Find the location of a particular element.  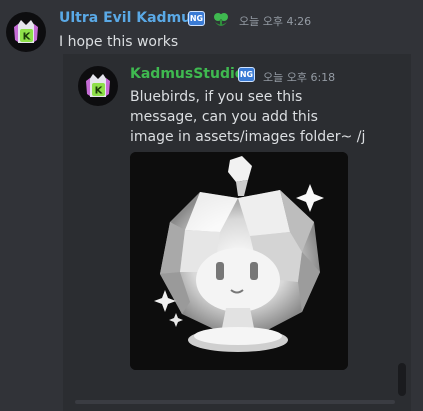

scrollbar-thumb is located at coordinates (402, 379).